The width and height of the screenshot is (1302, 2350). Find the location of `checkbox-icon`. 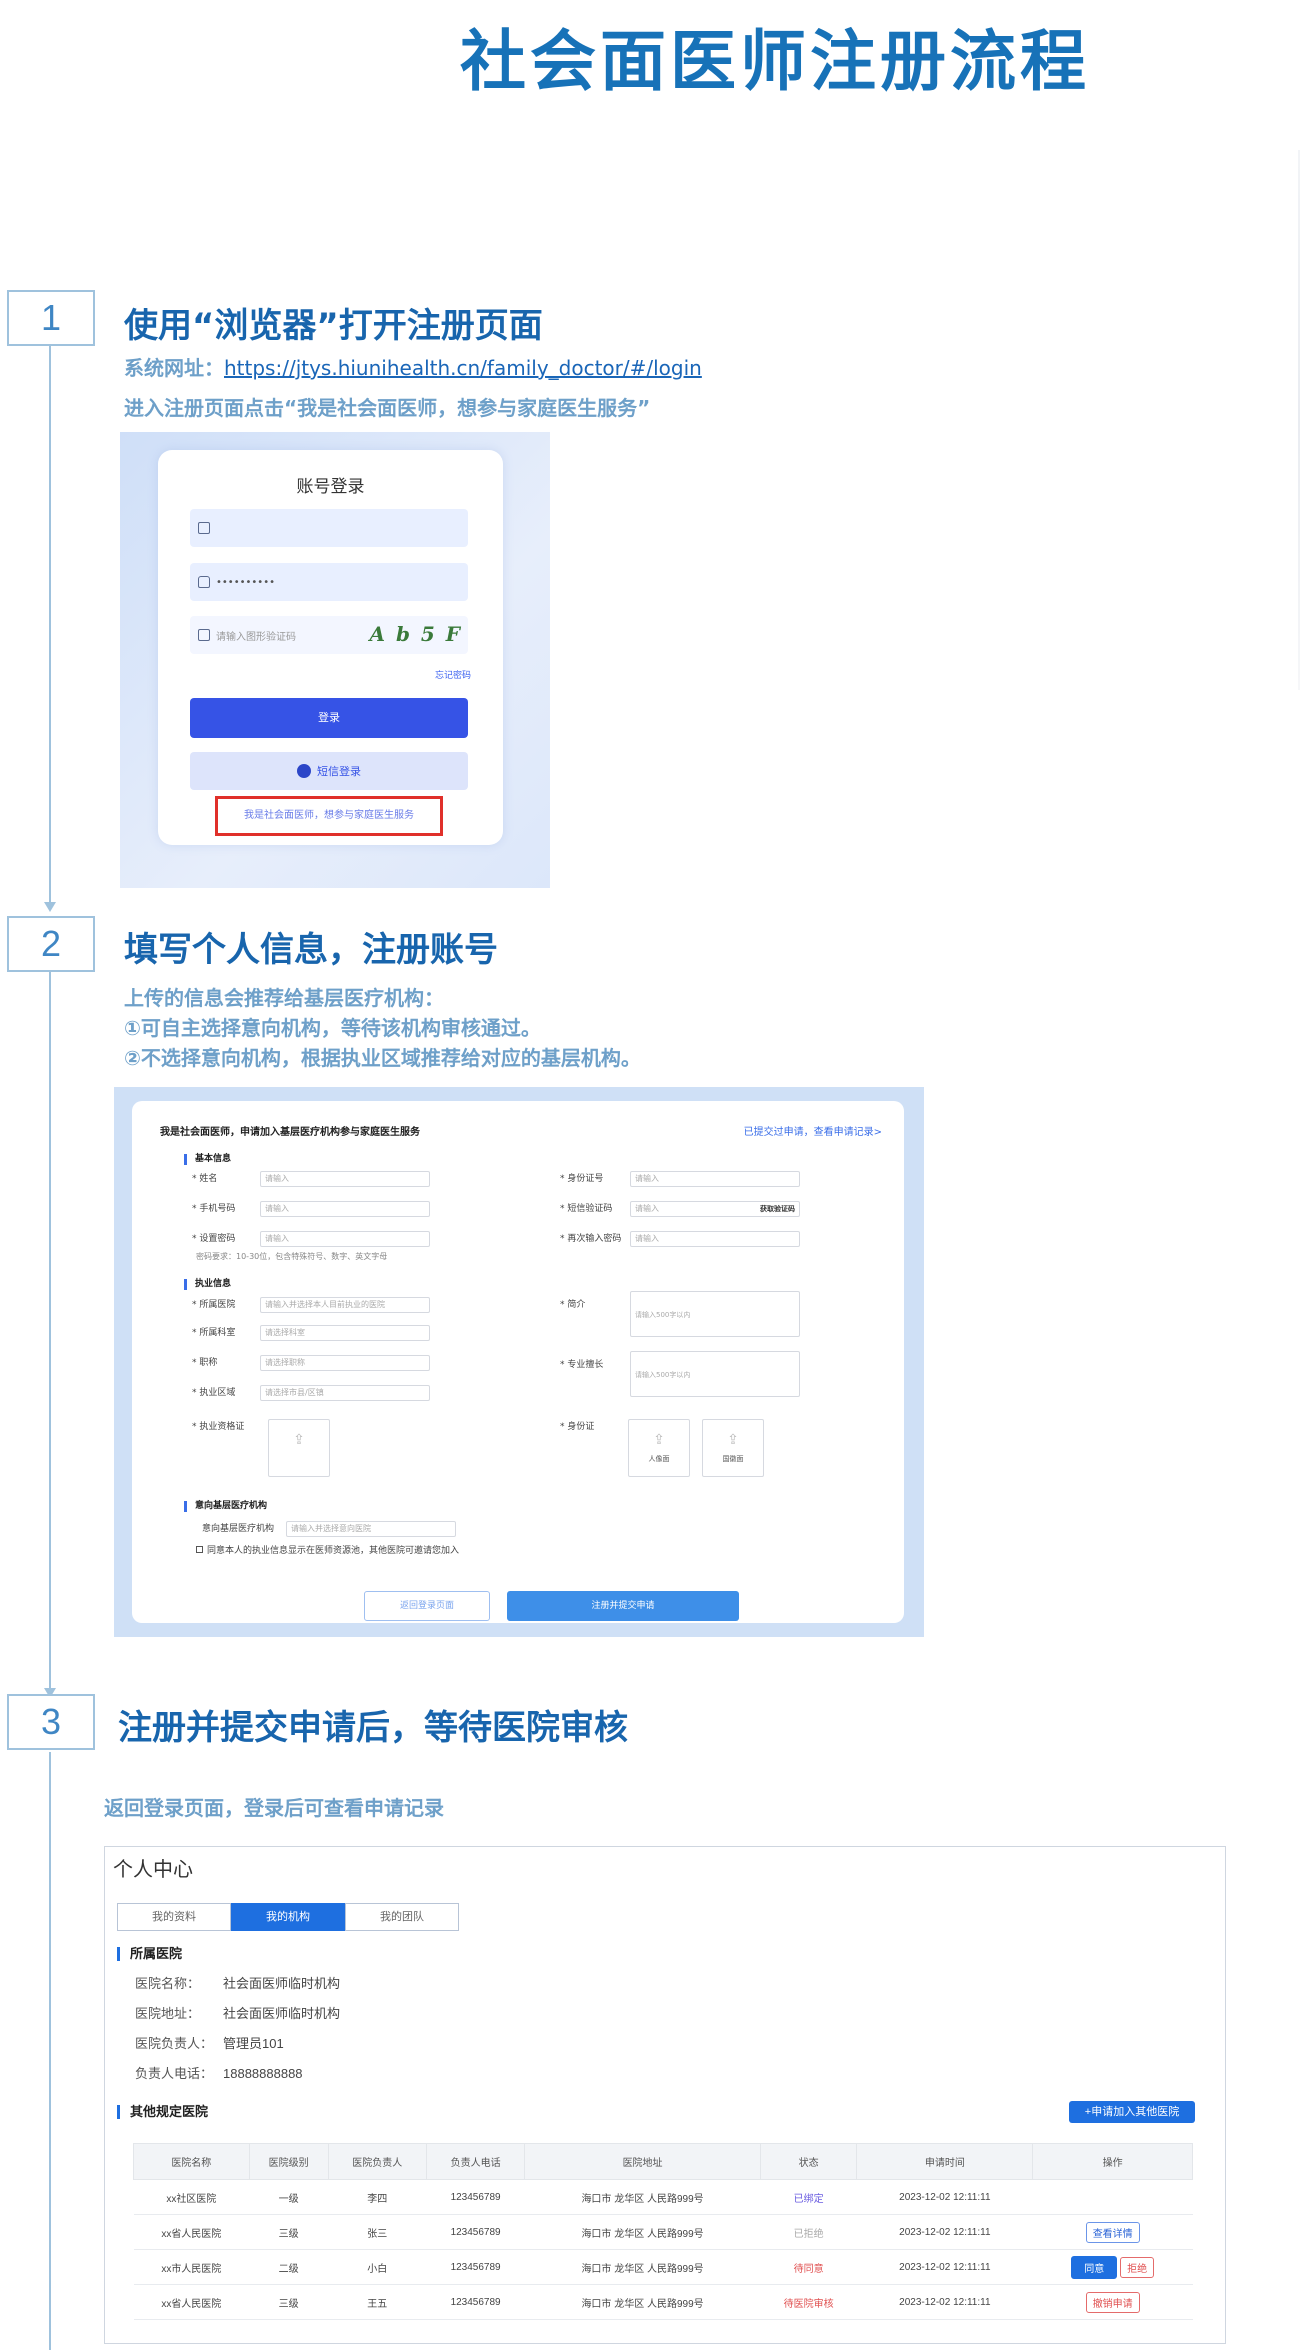

checkbox-icon is located at coordinates (199, 1549).